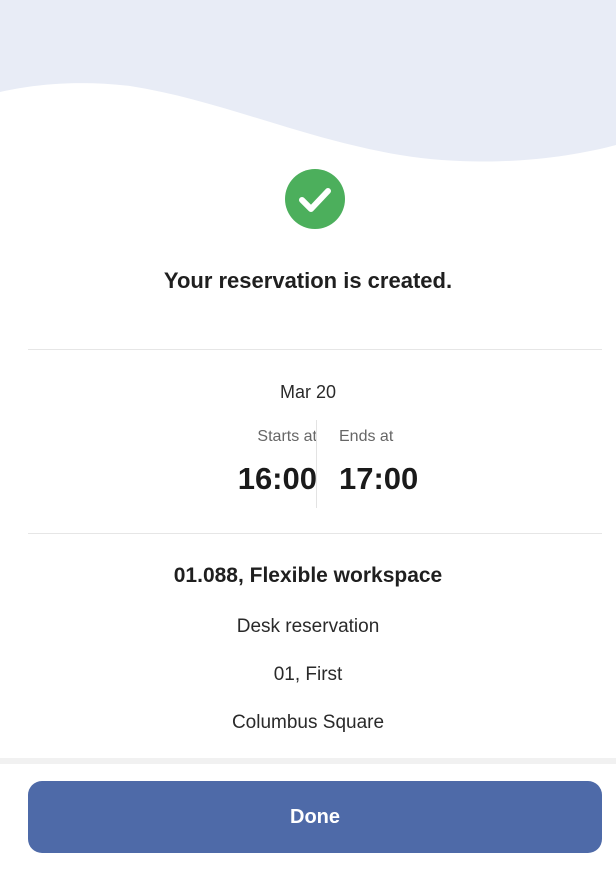  I want to click on footer-separator, so click(308, 761).